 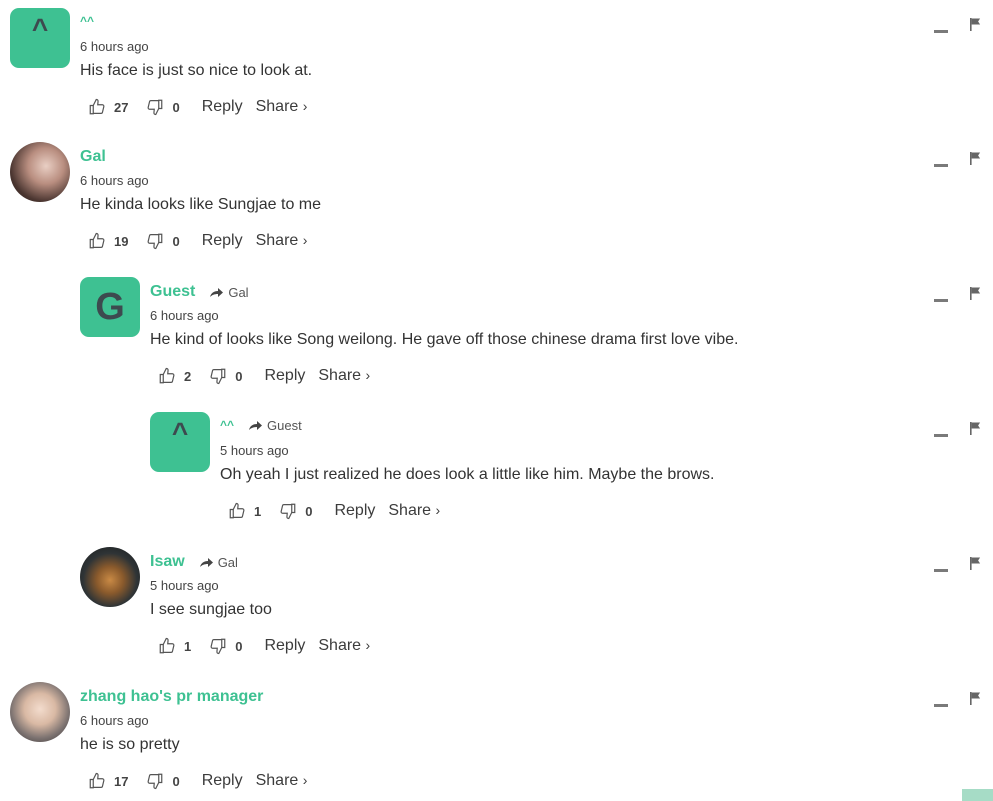 I want to click on avatar: G, so click(x=110, y=307).